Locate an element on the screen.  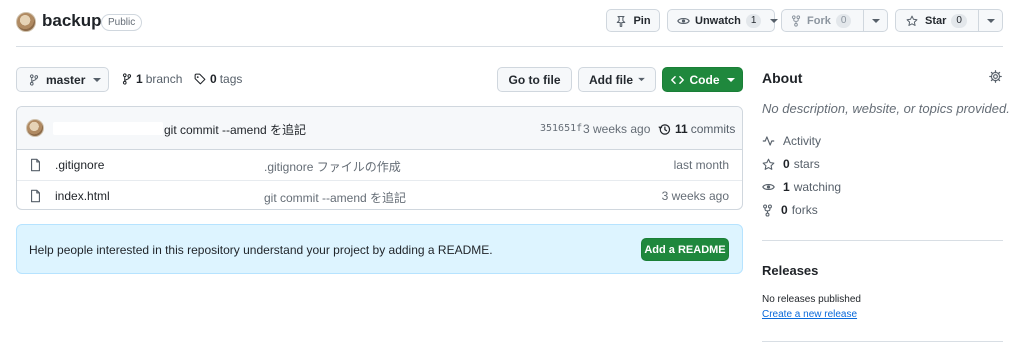
commits-link: 11 commits is located at coordinates (696, 129).